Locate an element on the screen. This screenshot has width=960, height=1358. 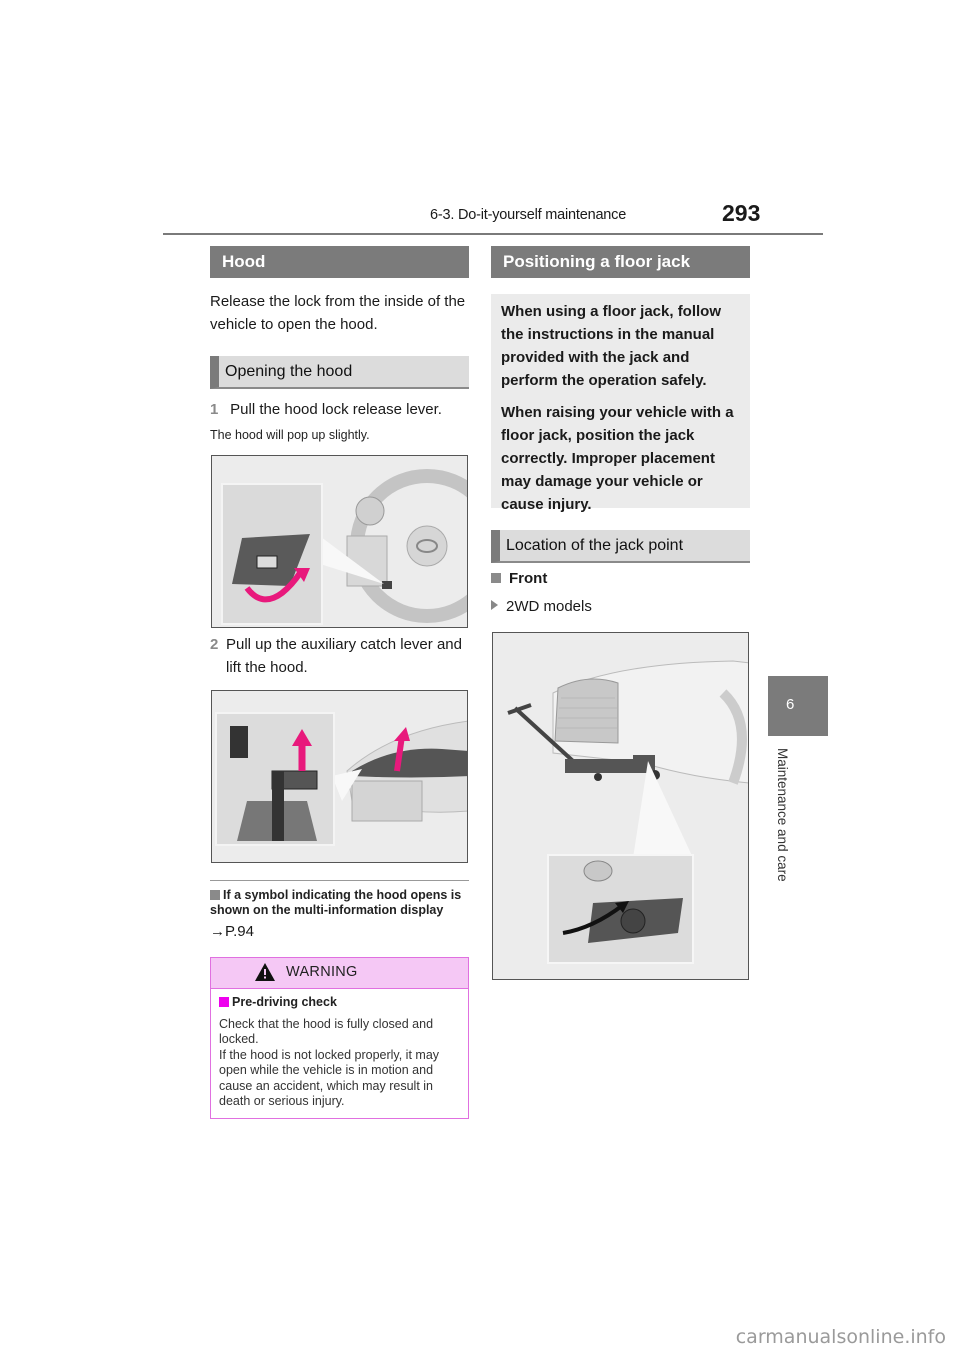
step-1-number: 1 is located at coordinates (214, 409).